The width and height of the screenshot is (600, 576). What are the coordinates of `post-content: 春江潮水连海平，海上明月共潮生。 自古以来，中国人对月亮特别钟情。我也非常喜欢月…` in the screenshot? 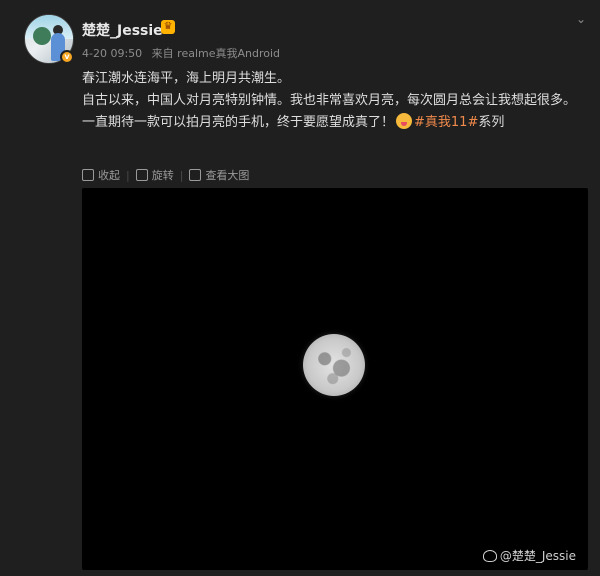 It's located at (335, 101).